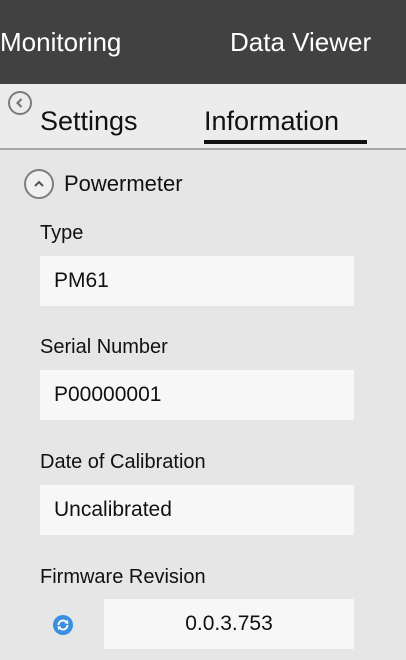 This screenshot has width=406, height=660. Describe the element at coordinates (197, 510) in the screenshot. I see `calibration-date-field: Uncalibrated` at that location.